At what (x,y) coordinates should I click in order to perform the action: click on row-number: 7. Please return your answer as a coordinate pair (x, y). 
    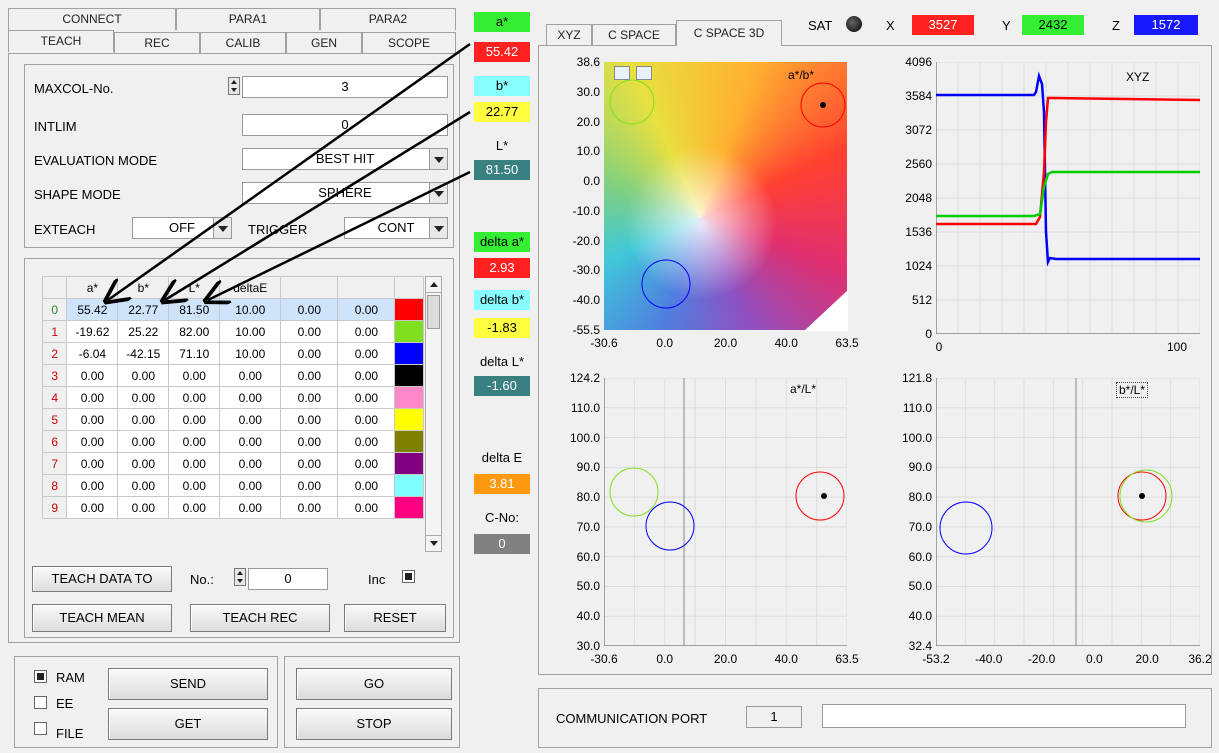
    Looking at the image, I should click on (54, 463).